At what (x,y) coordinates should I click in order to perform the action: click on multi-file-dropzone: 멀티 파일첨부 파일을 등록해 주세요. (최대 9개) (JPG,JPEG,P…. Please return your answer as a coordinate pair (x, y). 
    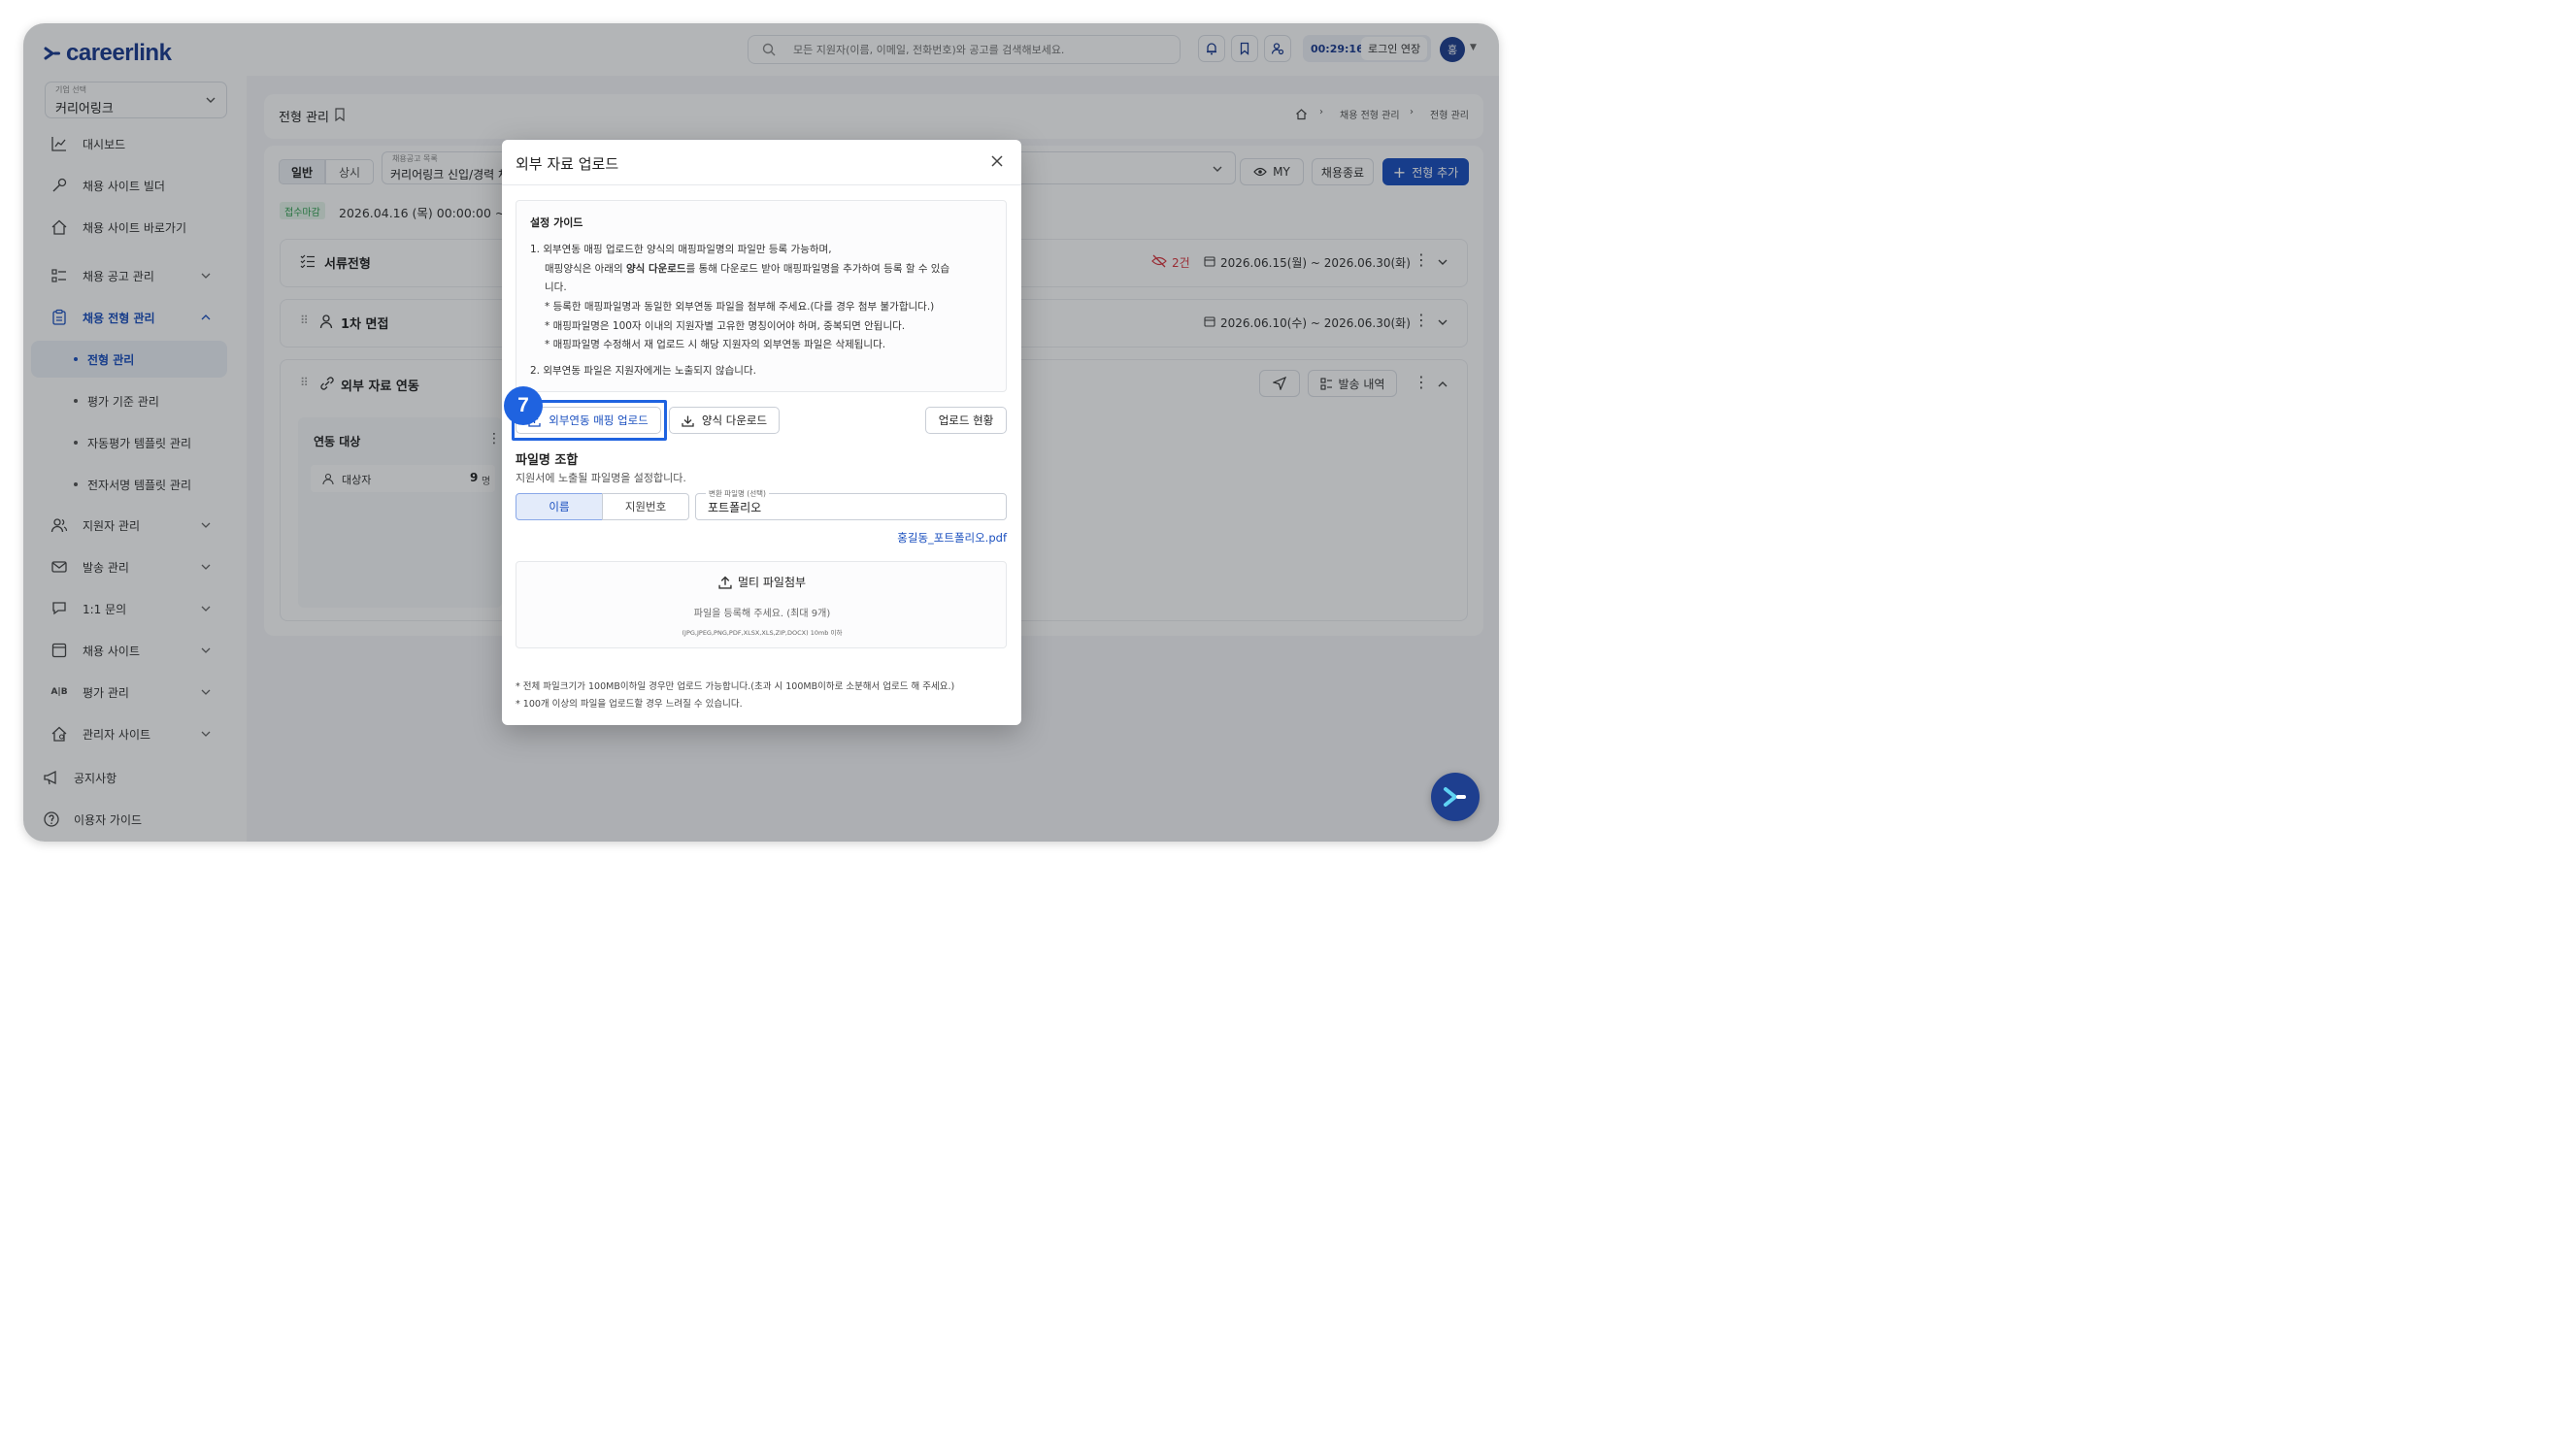
    Looking at the image, I should click on (761, 604).